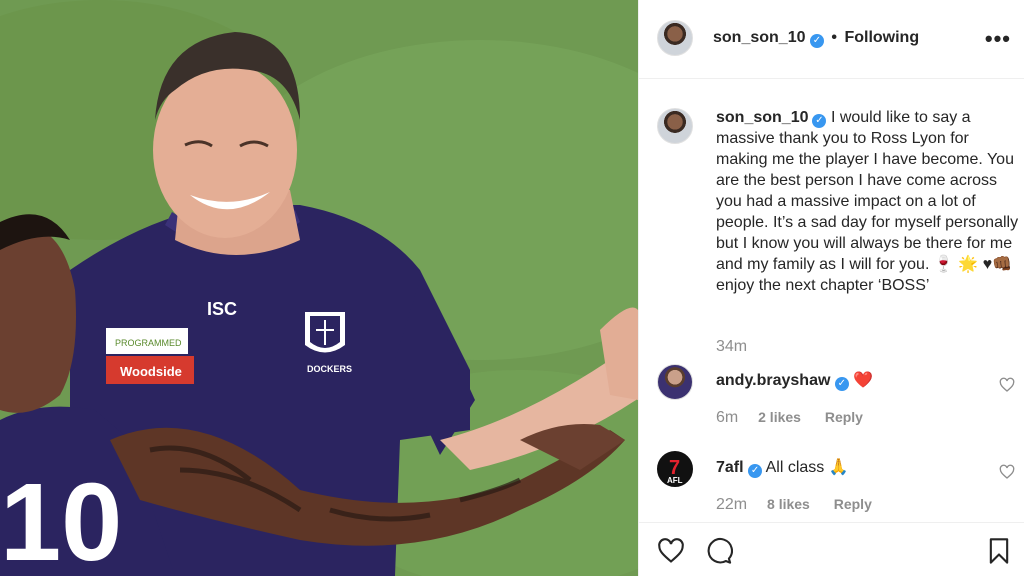 The width and height of the screenshot is (1024, 576). What do you see at coordinates (831, 399) in the screenshot?
I see `comment-item: andy.brayshaw ✓ ❤️ 6m 2 likes Reply` at bounding box center [831, 399].